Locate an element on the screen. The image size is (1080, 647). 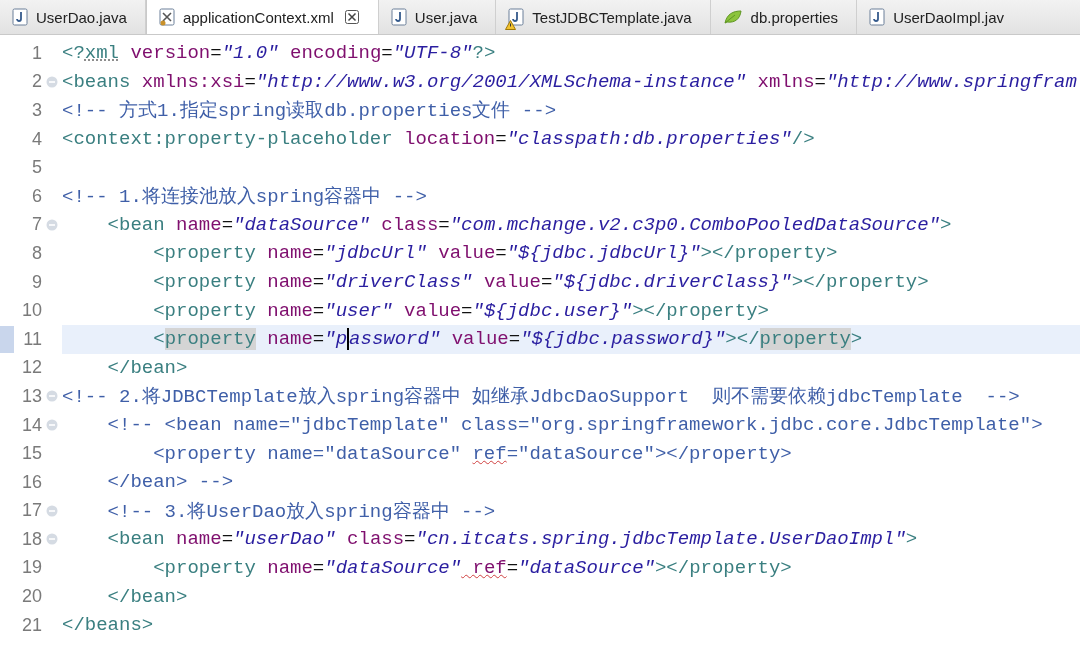
line-number: 15 is located at coordinates (31, 454).